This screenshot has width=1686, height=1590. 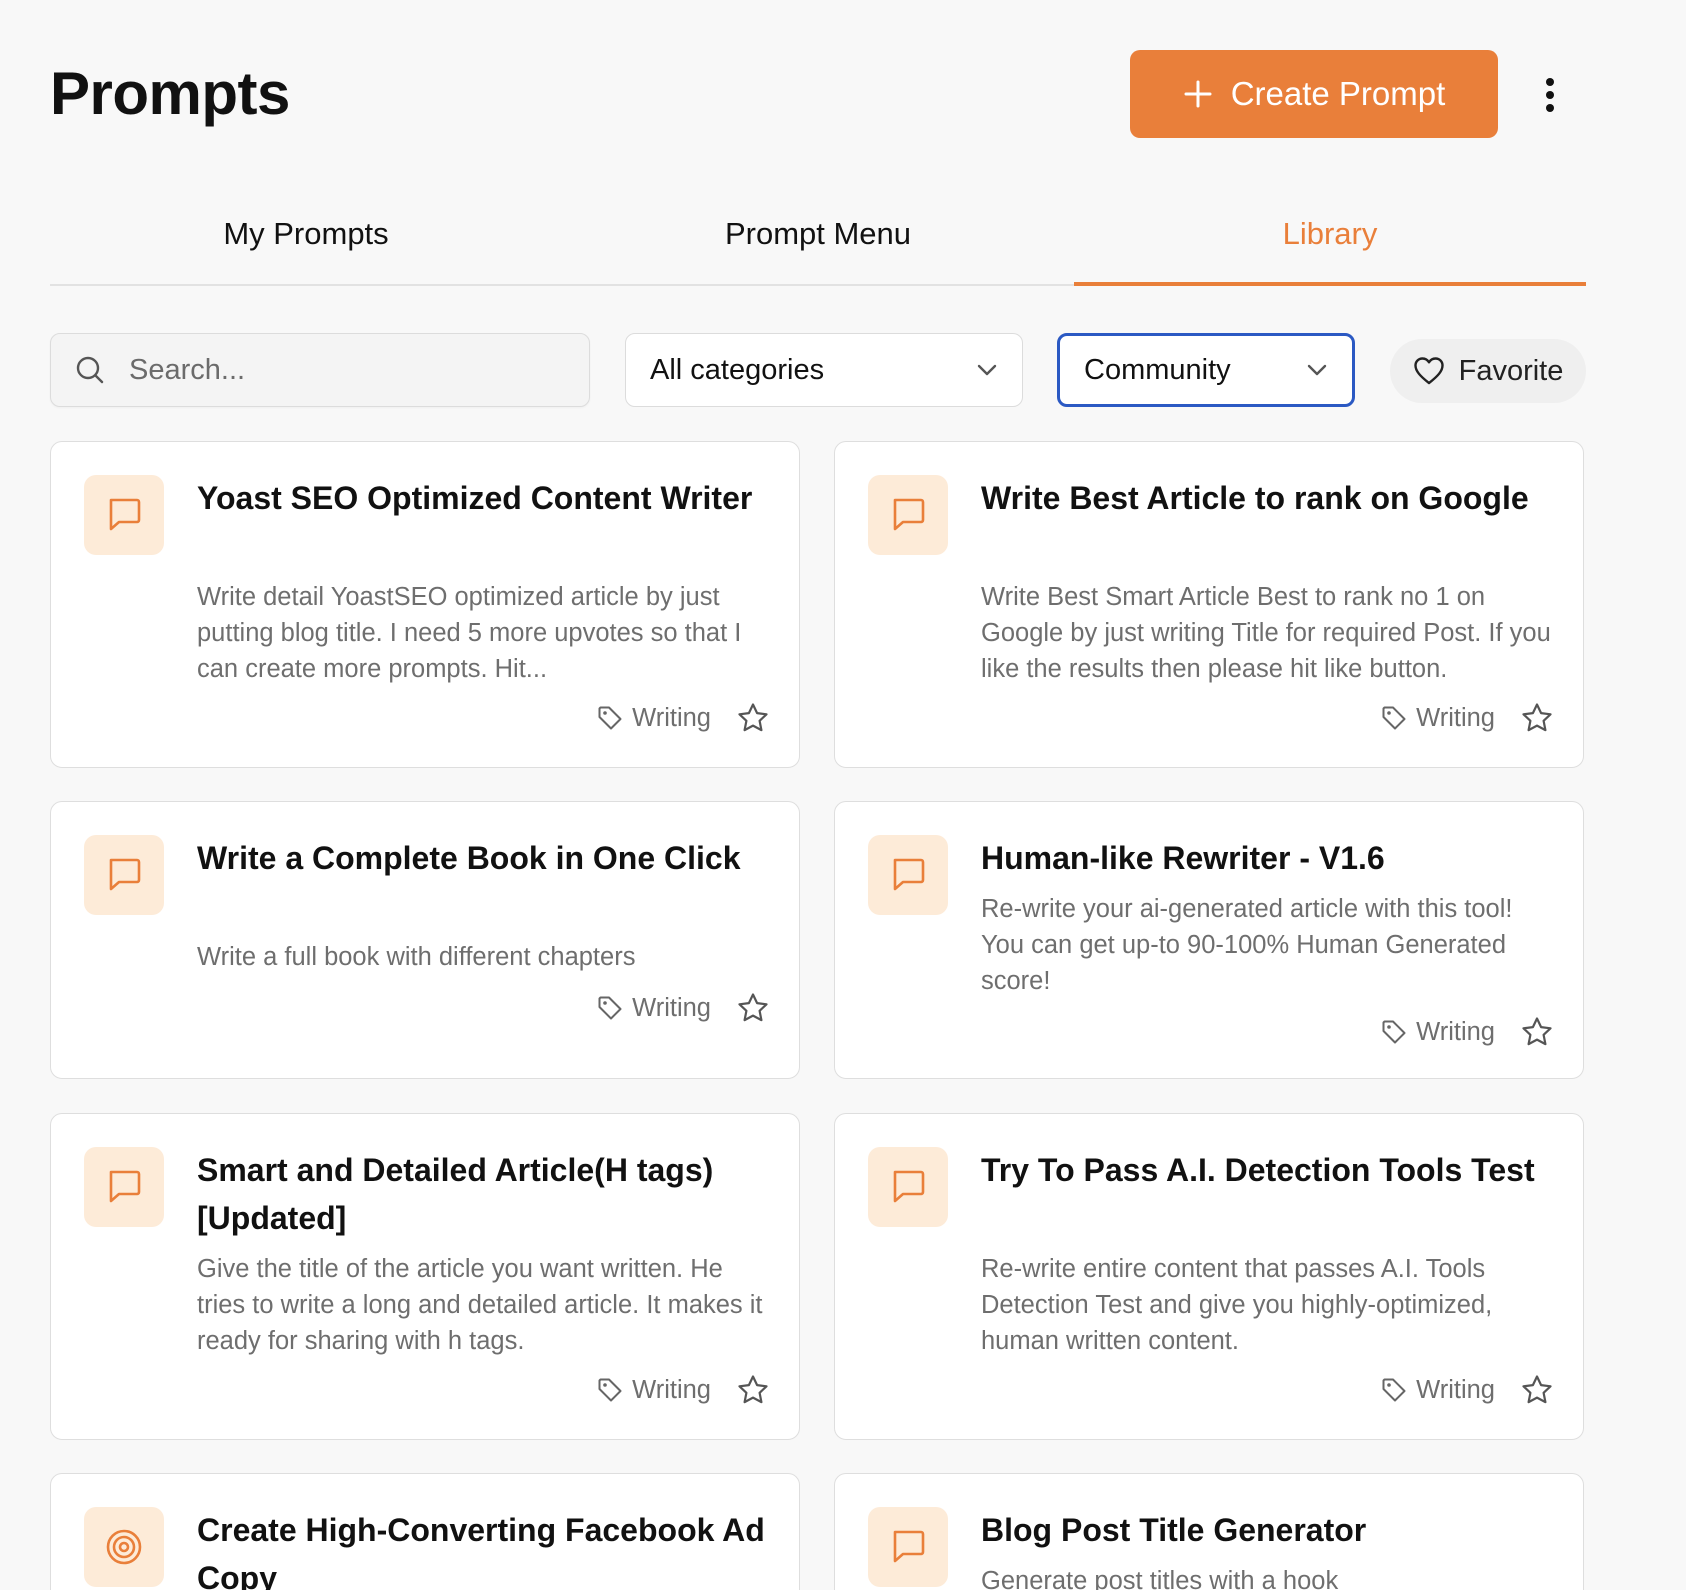 What do you see at coordinates (737, 369) in the screenshot?
I see `category-select-value: All categories` at bounding box center [737, 369].